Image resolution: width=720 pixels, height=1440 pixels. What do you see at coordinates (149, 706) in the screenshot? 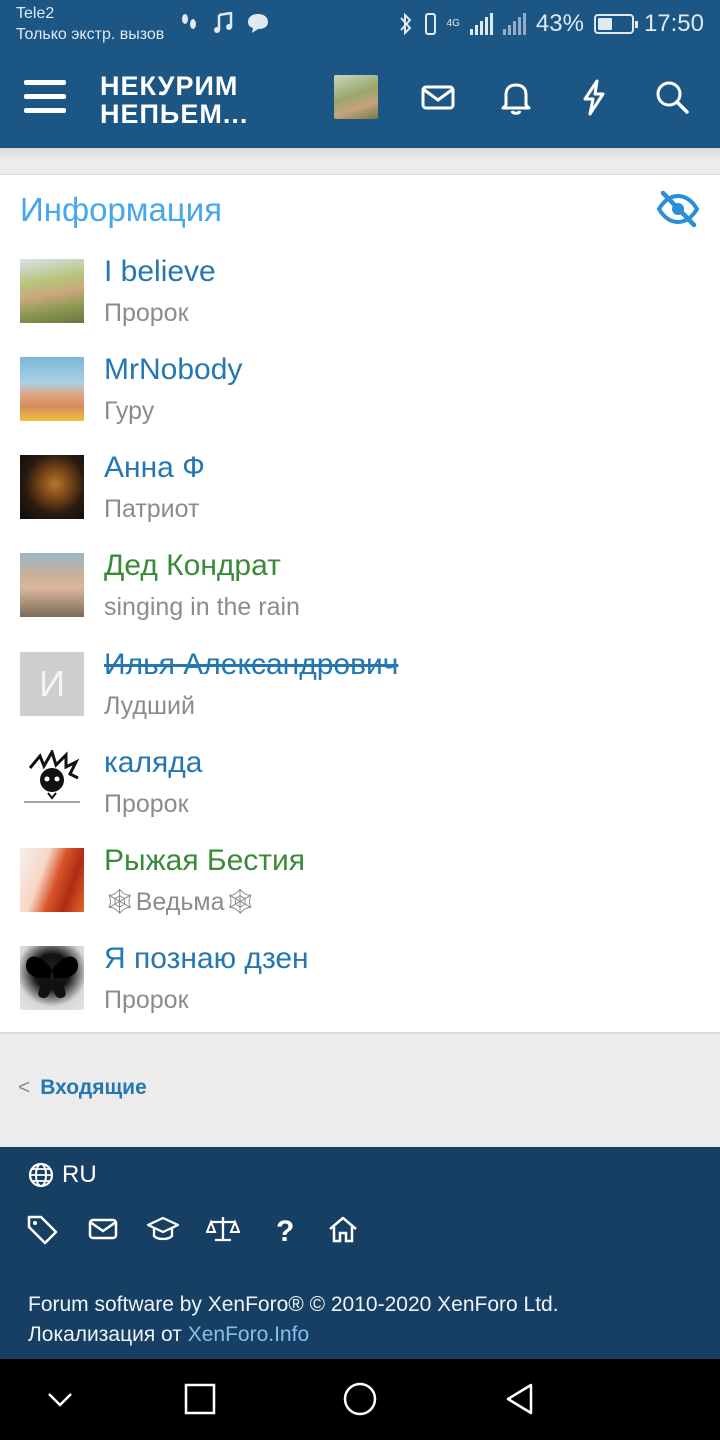
I see `member-title: Лудший` at bounding box center [149, 706].